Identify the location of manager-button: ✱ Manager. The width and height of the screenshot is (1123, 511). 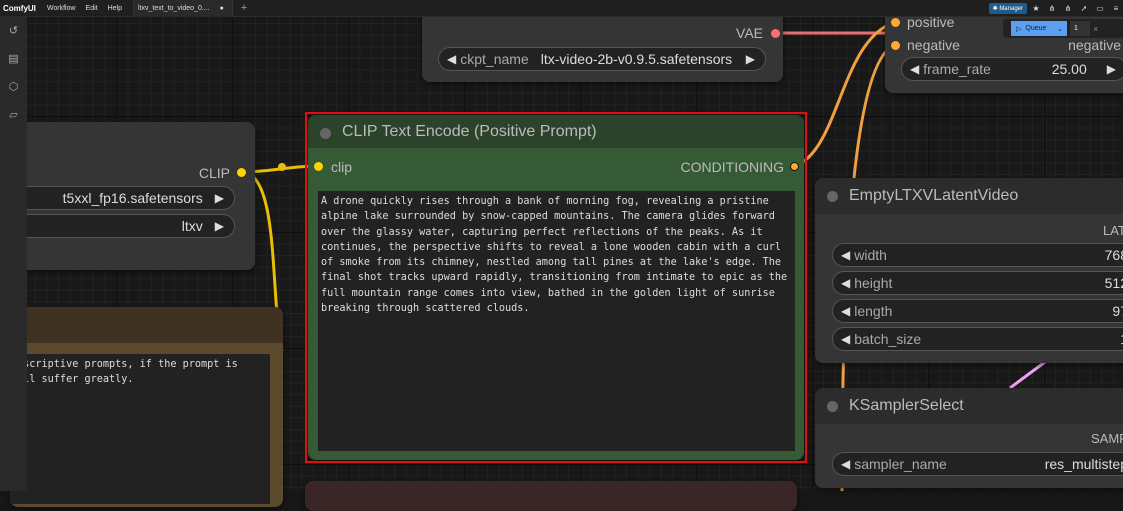
(1007, 8).